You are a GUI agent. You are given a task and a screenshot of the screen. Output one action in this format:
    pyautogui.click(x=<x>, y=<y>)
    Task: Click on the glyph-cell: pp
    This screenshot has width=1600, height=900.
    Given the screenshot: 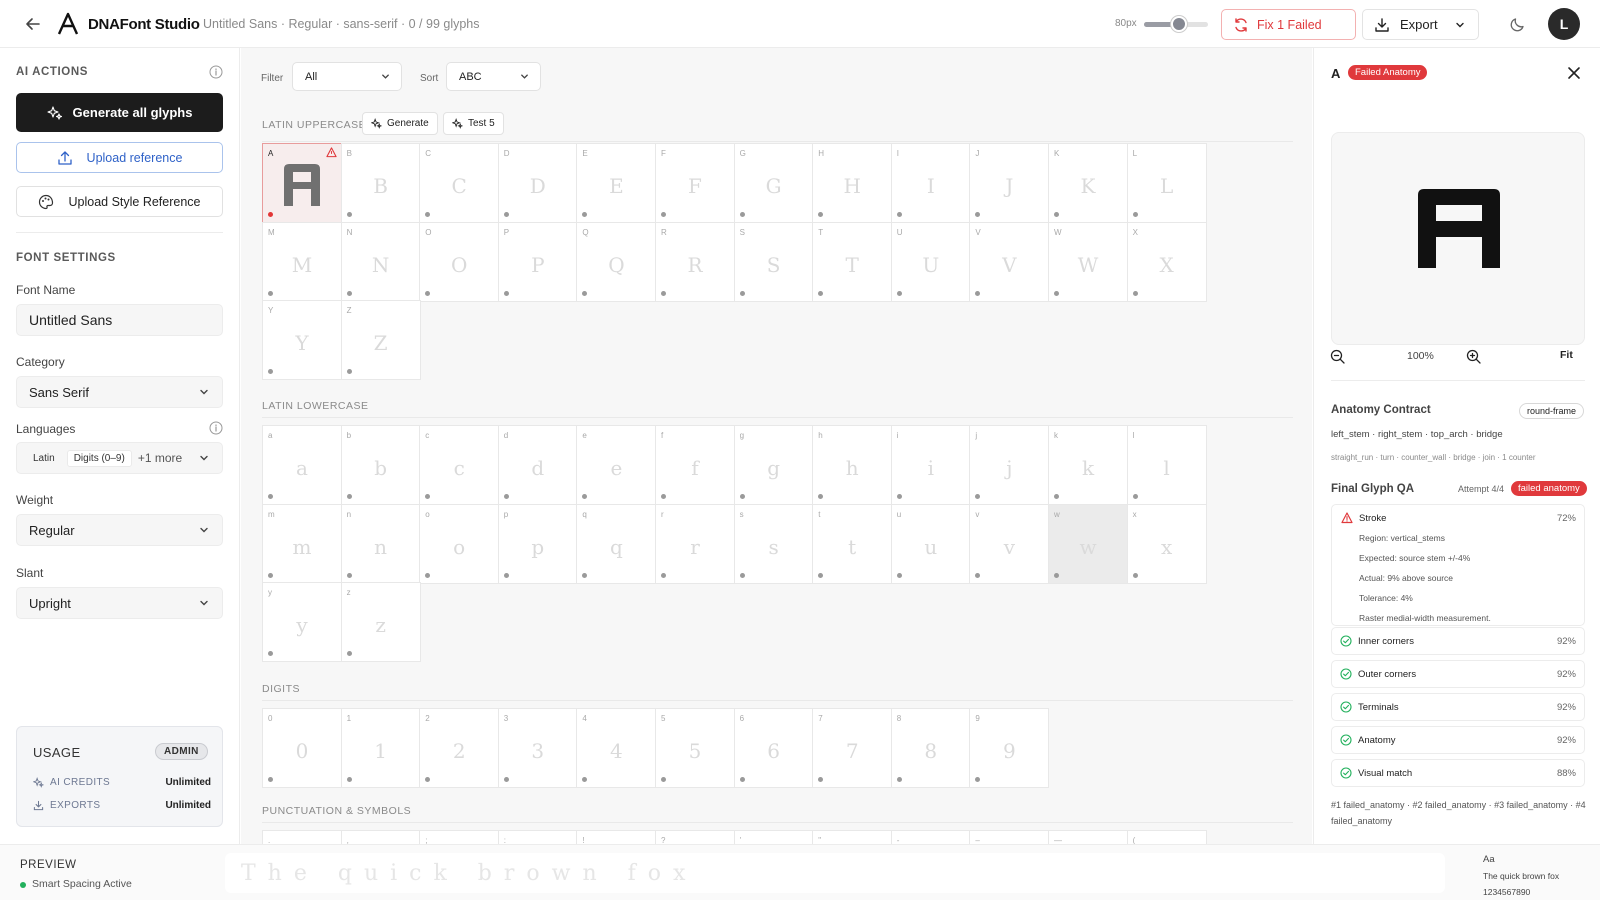 What is the action you would take?
    pyautogui.click(x=537, y=543)
    